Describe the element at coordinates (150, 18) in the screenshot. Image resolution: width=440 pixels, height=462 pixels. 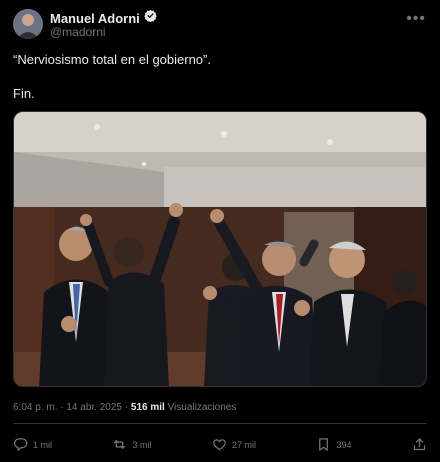
I see `verified-badge-icon` at that location.